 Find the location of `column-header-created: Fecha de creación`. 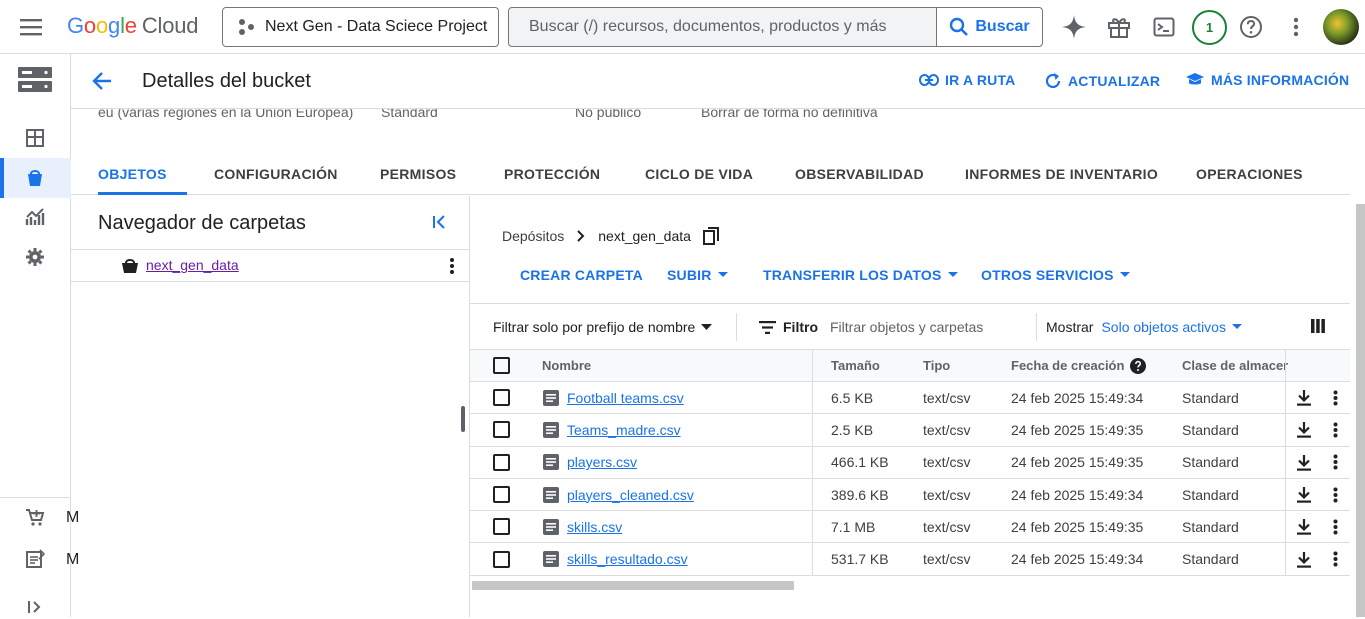

column-header-created: Fecha de creación is located at coordinates (1079, 365).